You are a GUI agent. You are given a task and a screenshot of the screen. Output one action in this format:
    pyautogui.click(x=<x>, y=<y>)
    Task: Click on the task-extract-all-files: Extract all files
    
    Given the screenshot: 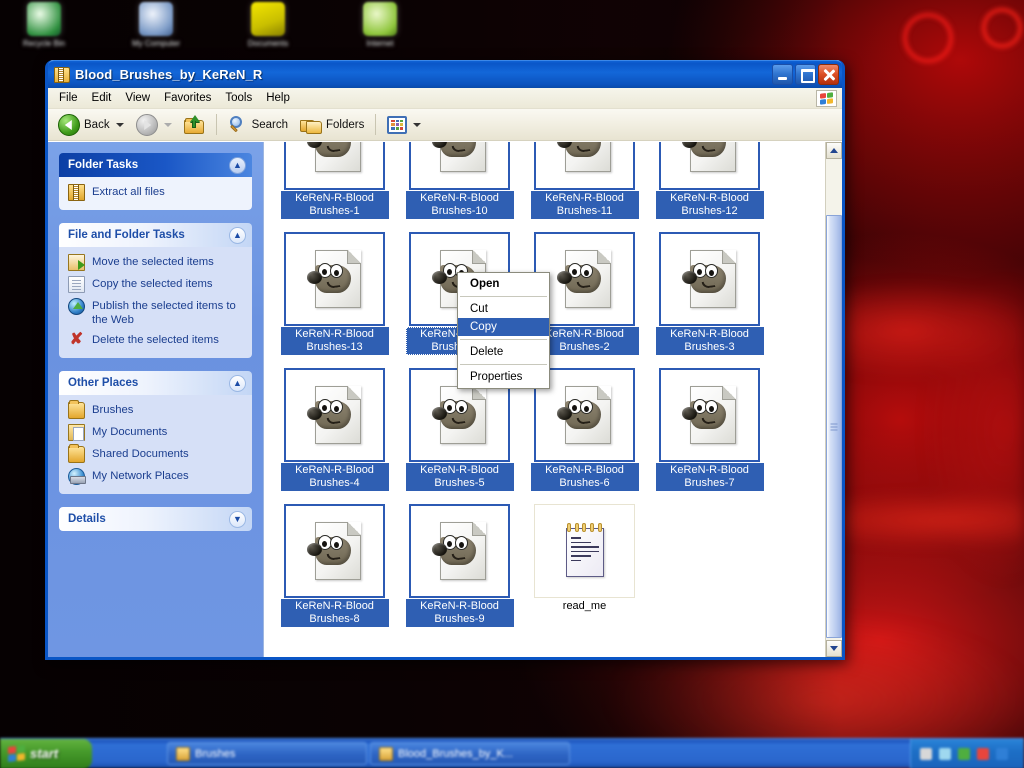 What is the action you would take?
    pyautogui.click(x=155, y=192)
    